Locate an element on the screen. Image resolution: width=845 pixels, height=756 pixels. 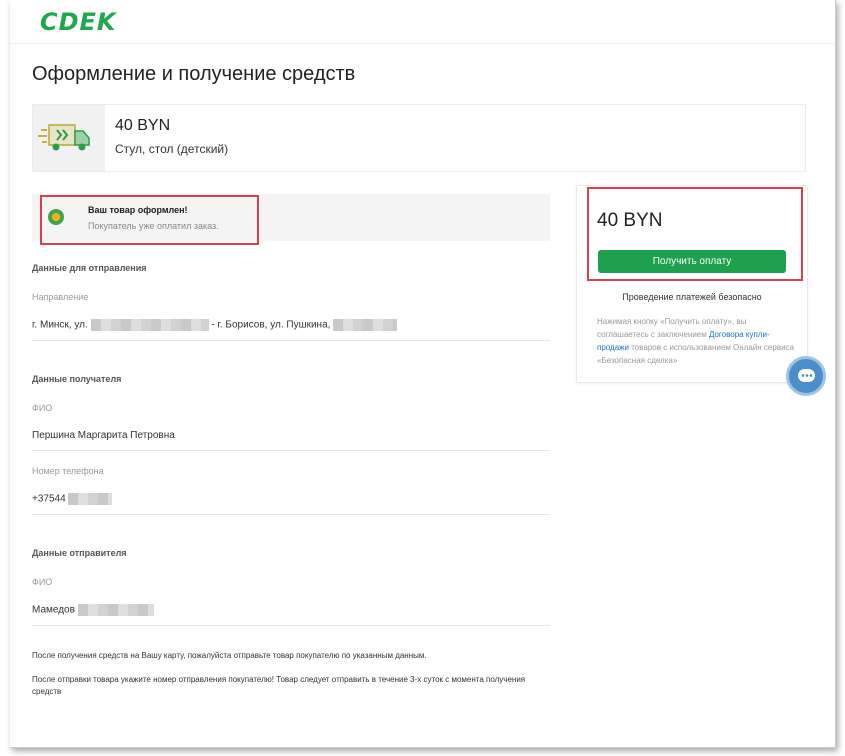
page-title: Оформление и получение средств is located at coordinates (194, 74).